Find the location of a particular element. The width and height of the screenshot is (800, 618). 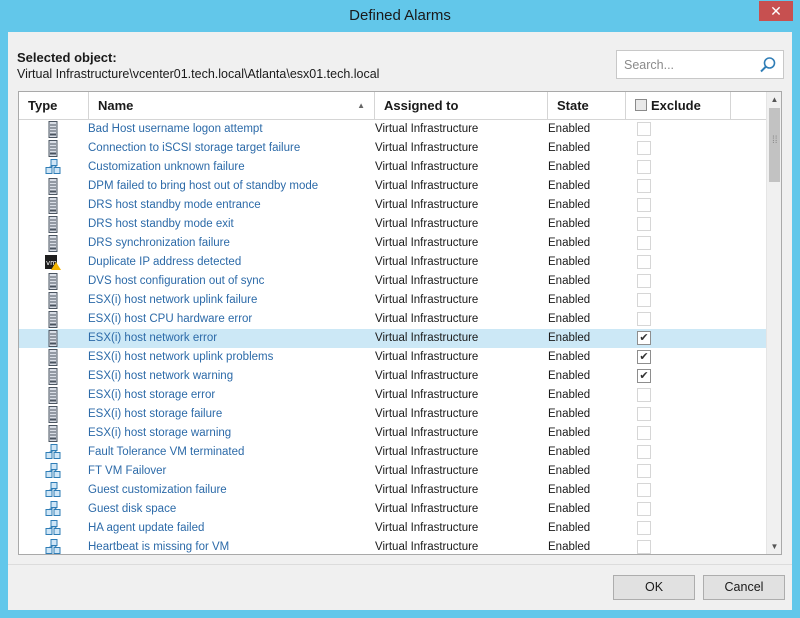

scroll-down-arrow-icon: ▼ is located at coordinates (774, 546).